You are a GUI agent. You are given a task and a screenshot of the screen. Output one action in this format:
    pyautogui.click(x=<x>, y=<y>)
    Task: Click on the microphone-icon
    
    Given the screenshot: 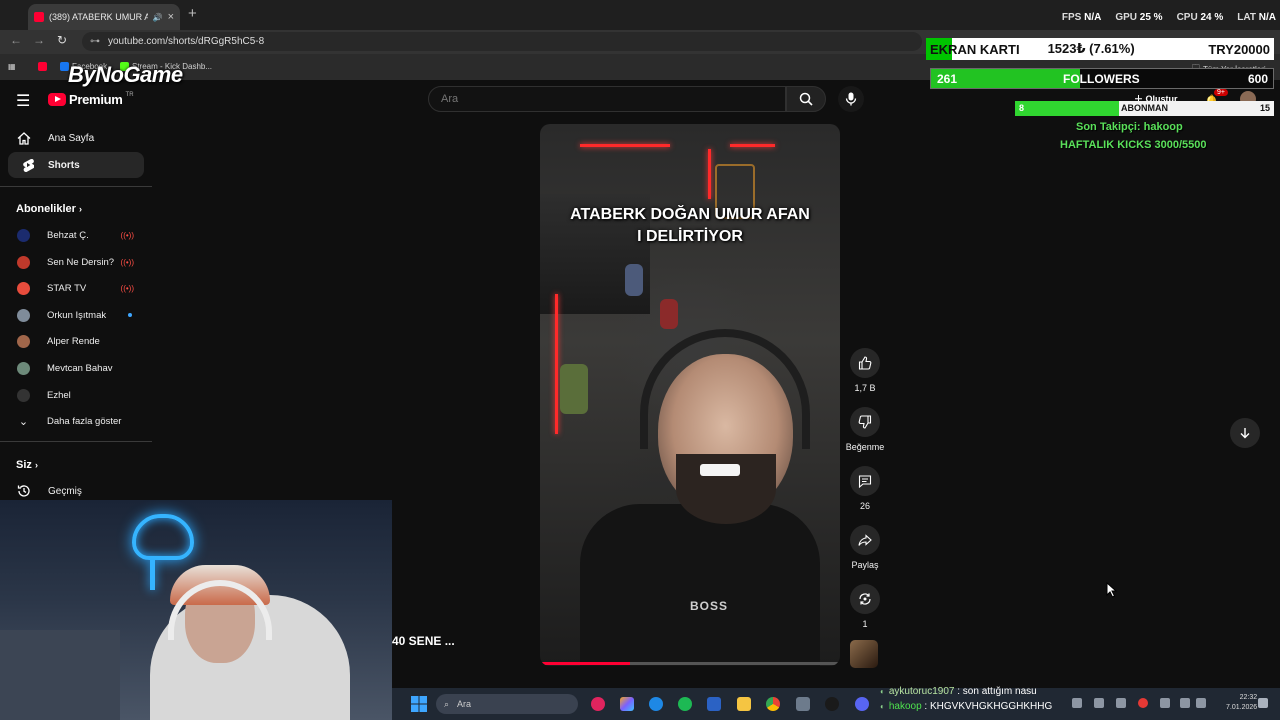 What is the action you would take?
    pyautogui.click(x=1165, y=703)
    